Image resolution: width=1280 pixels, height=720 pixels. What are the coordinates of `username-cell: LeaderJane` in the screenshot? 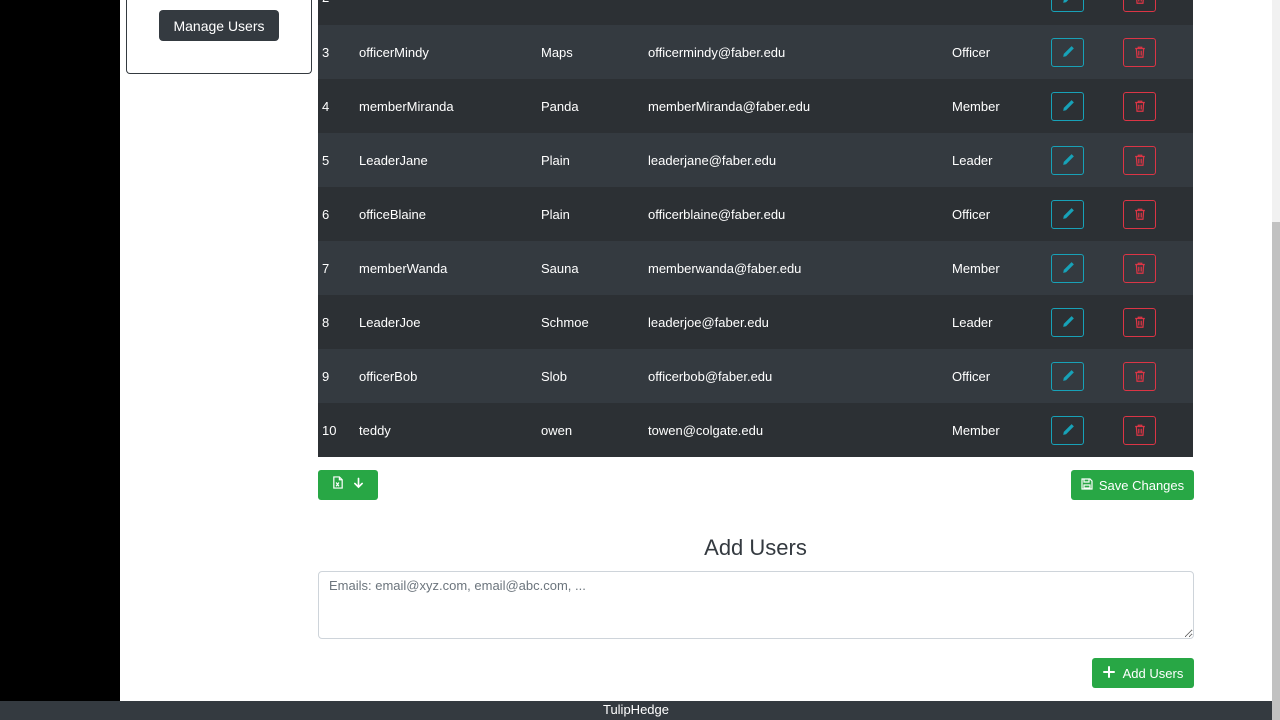 It's located at (393, 160).